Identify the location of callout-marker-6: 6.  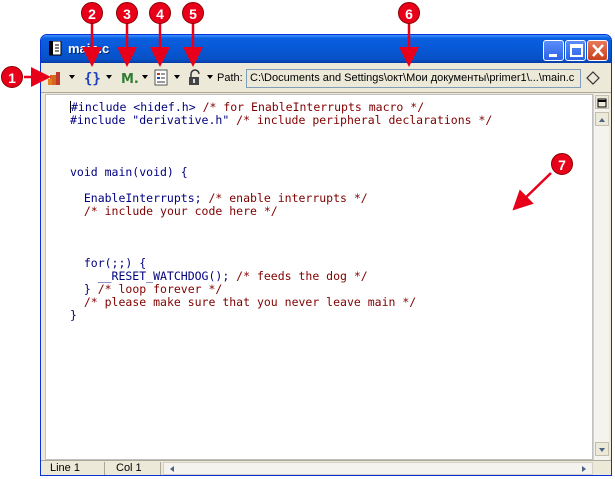
(409, 13).